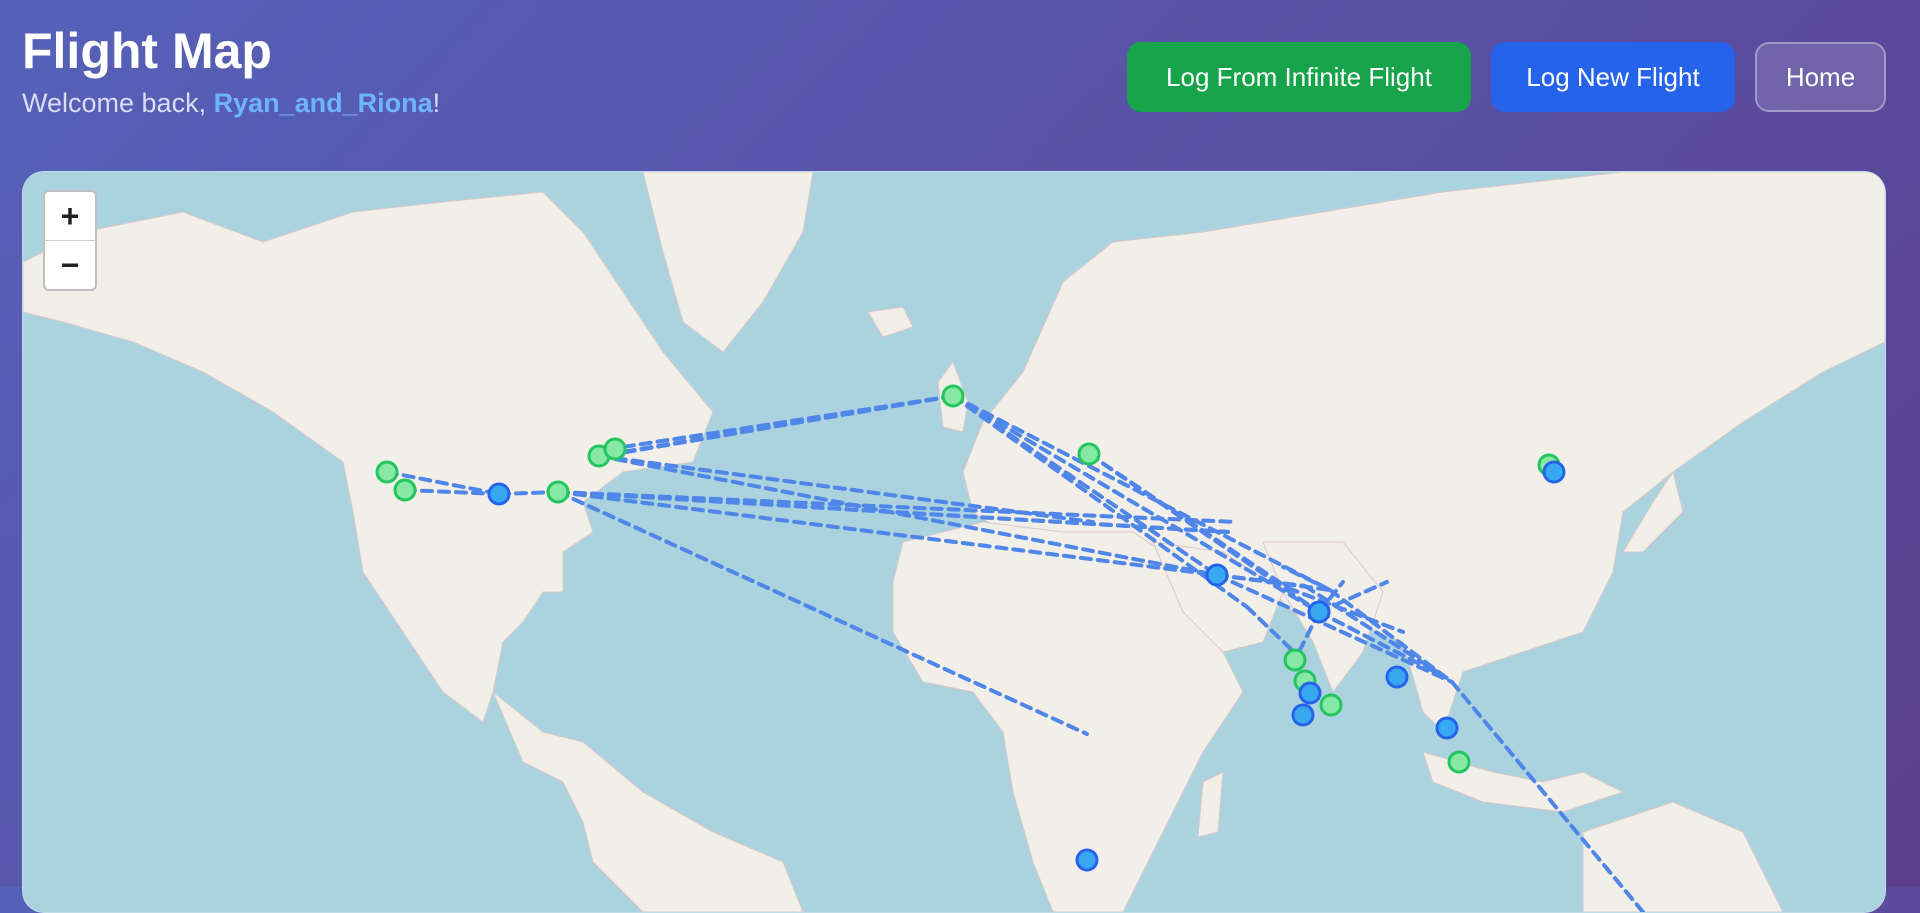  I want to click on zoom-in-button: +, so click(70, 216).